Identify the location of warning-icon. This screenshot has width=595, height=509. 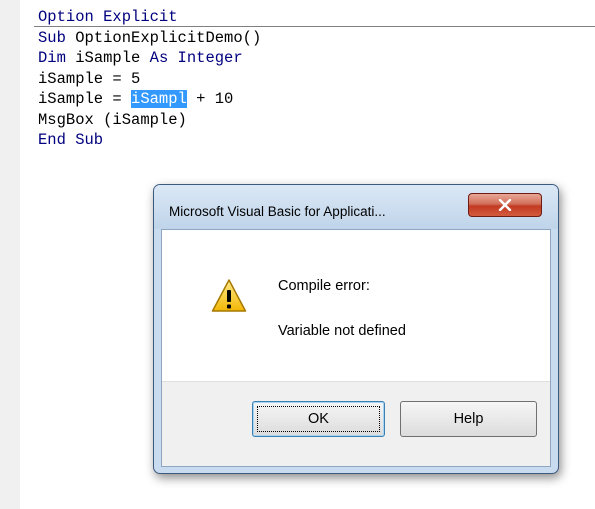
(229, 295).